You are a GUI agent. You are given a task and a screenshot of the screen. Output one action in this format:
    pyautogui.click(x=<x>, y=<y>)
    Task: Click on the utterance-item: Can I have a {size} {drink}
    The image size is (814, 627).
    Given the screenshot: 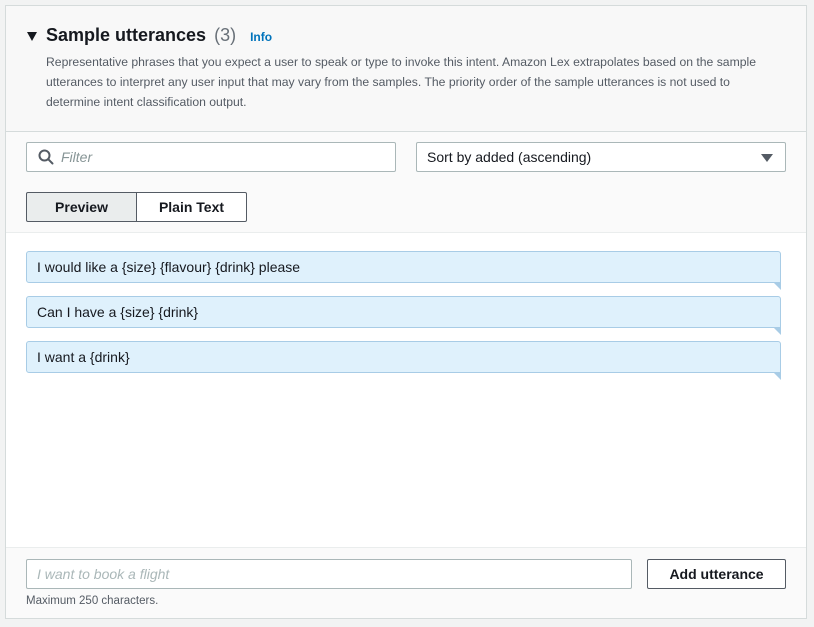 What is the action you would take?
    pyautogui.click(x=403, y=315)
    